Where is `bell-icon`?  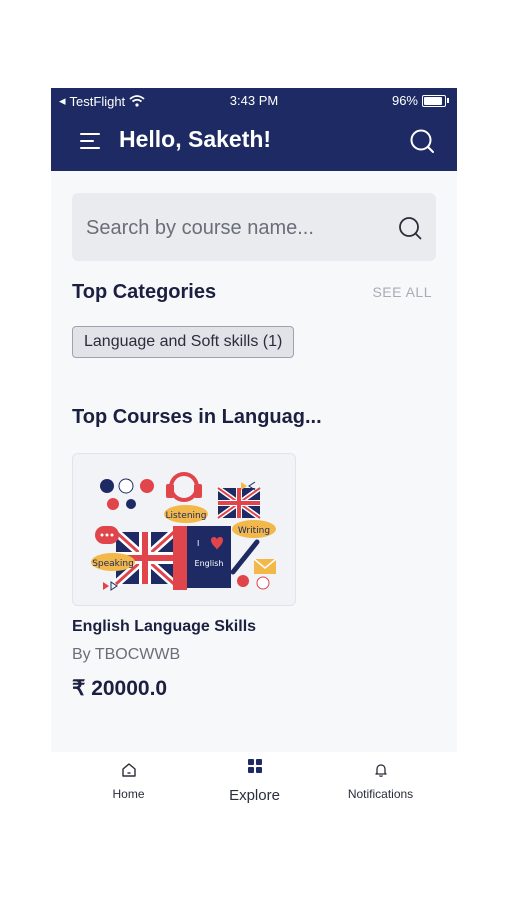 bell-icon is located at coordinates (380, 770).